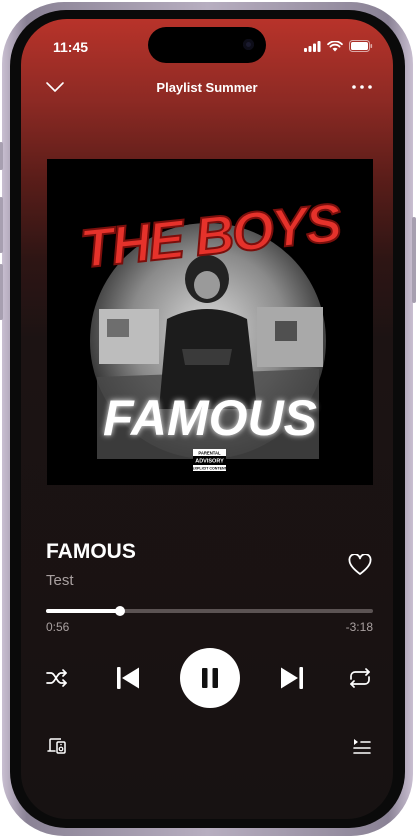 This screenshot has height=840, width=417. What do you see at coordinates (209, 611) in the screenshot?
I see `progress-bar` at bounding box center [209, 611].